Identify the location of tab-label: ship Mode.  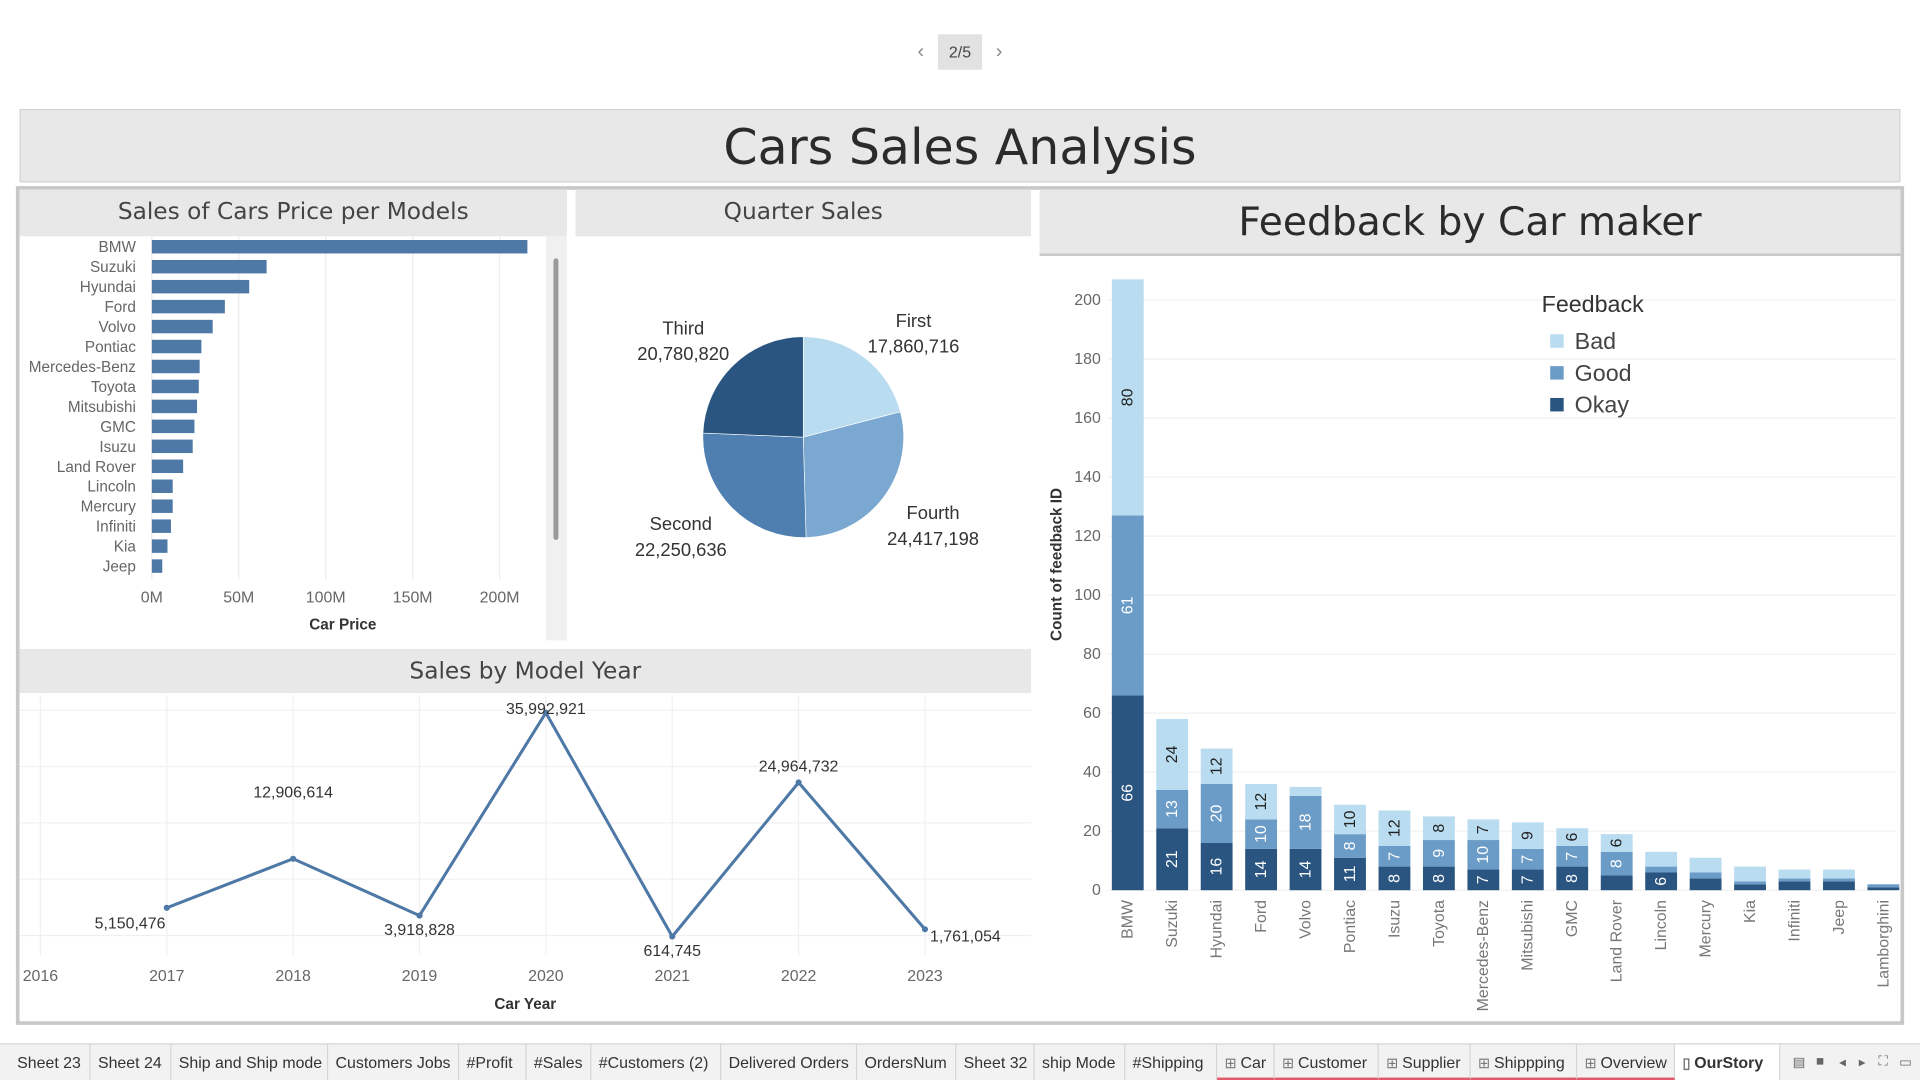
(1079, 1062).